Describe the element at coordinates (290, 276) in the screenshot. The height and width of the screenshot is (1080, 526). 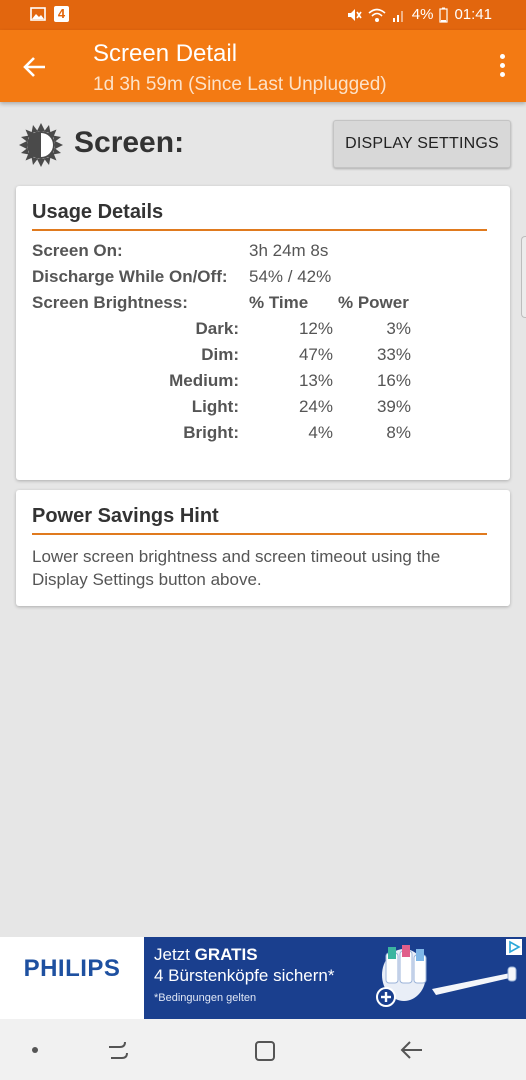
I see `discharge-value: 54% / 42%` at that location.